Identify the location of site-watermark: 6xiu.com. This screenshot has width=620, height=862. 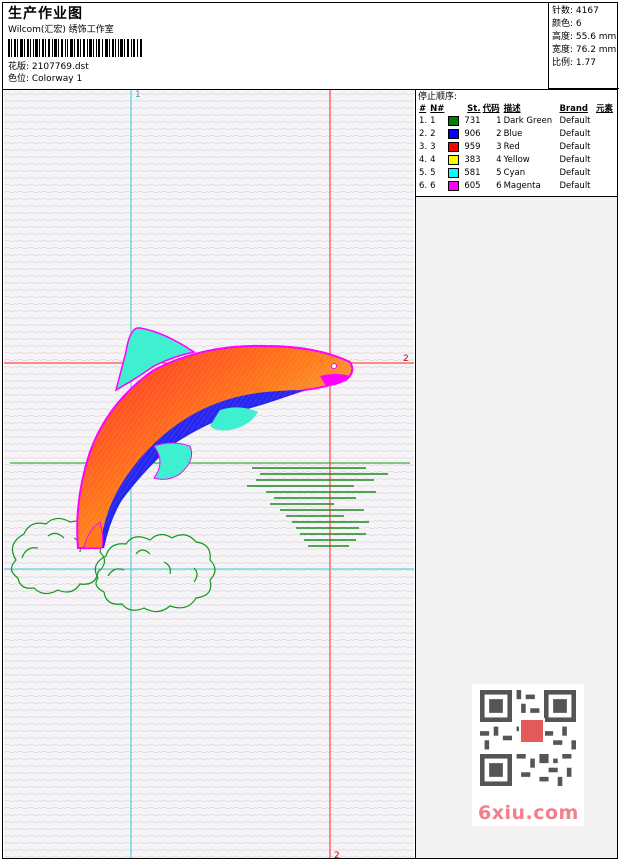
(528, 813).